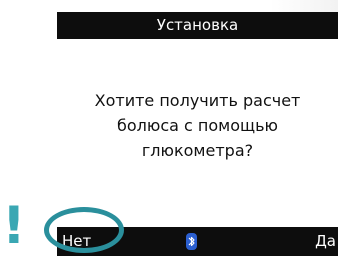  I want to click on softkey-bar: Нет Да, so click(197, 241).